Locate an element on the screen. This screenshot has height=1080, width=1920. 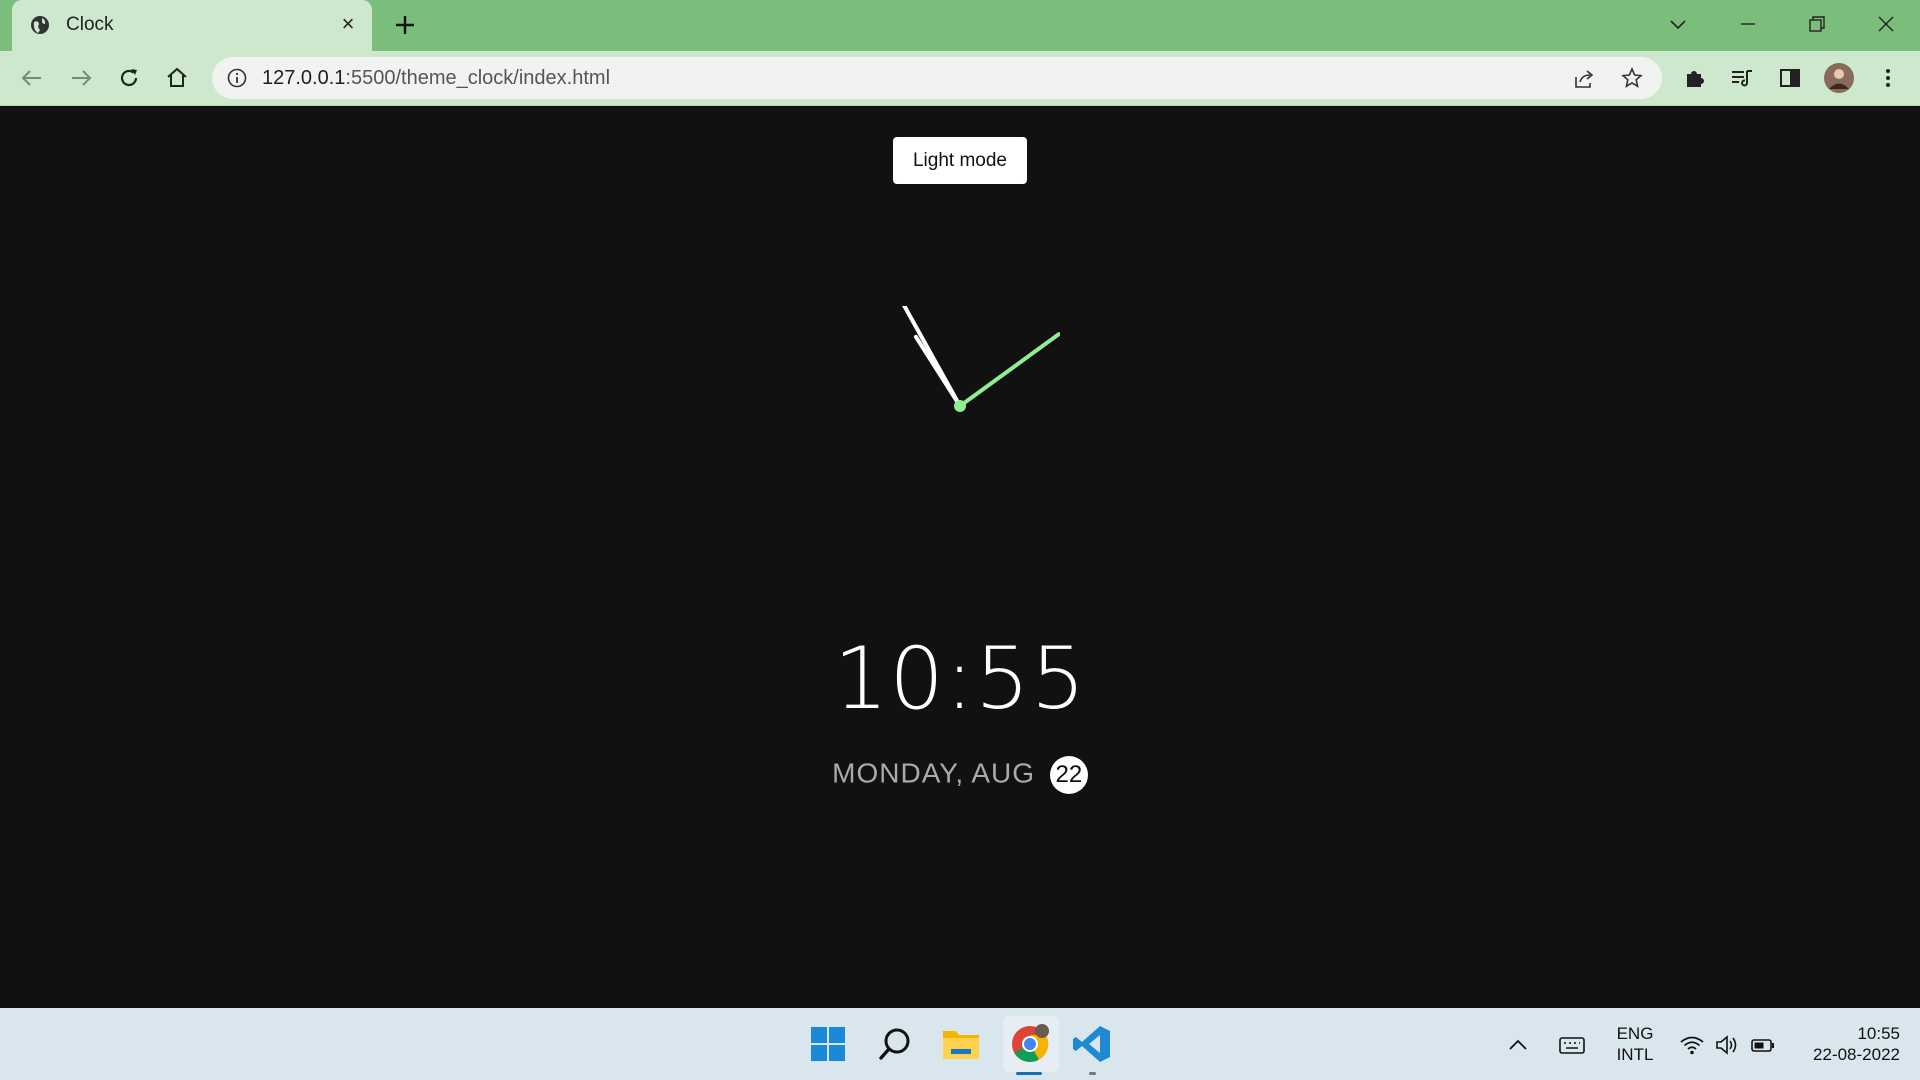
share-icon is located at coordinates (1584, 79).